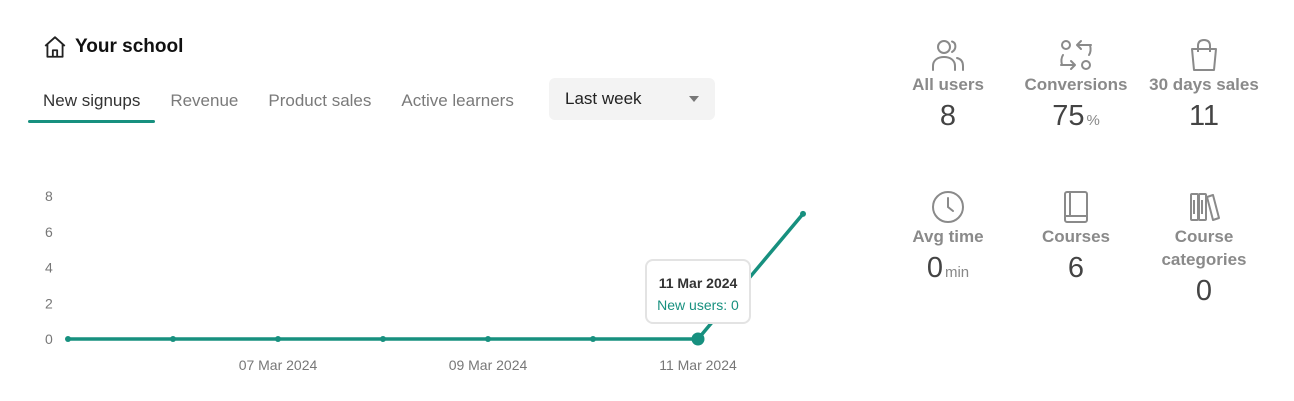 The height and width of the screenshot is (401, 1294). I want to click on stat-label: Avg time, so click(948, 236).